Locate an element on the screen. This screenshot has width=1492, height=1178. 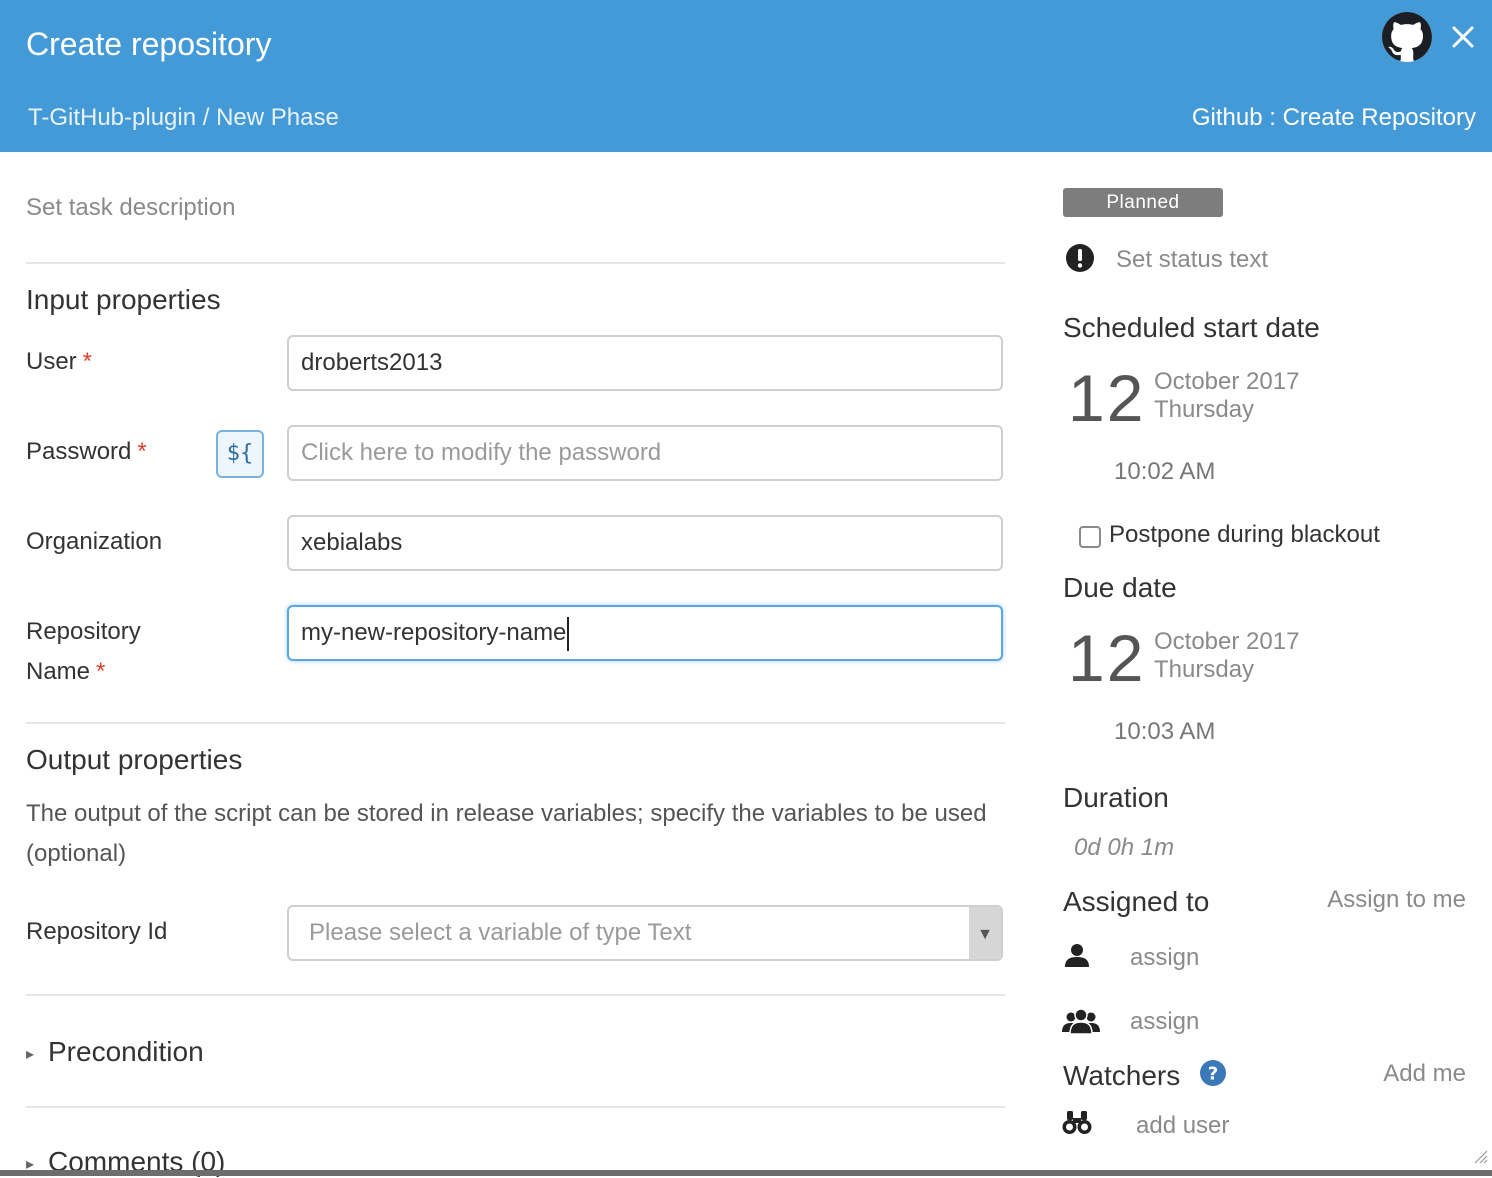
precondition-label: Precondition is located at coordinates (126, 1051).